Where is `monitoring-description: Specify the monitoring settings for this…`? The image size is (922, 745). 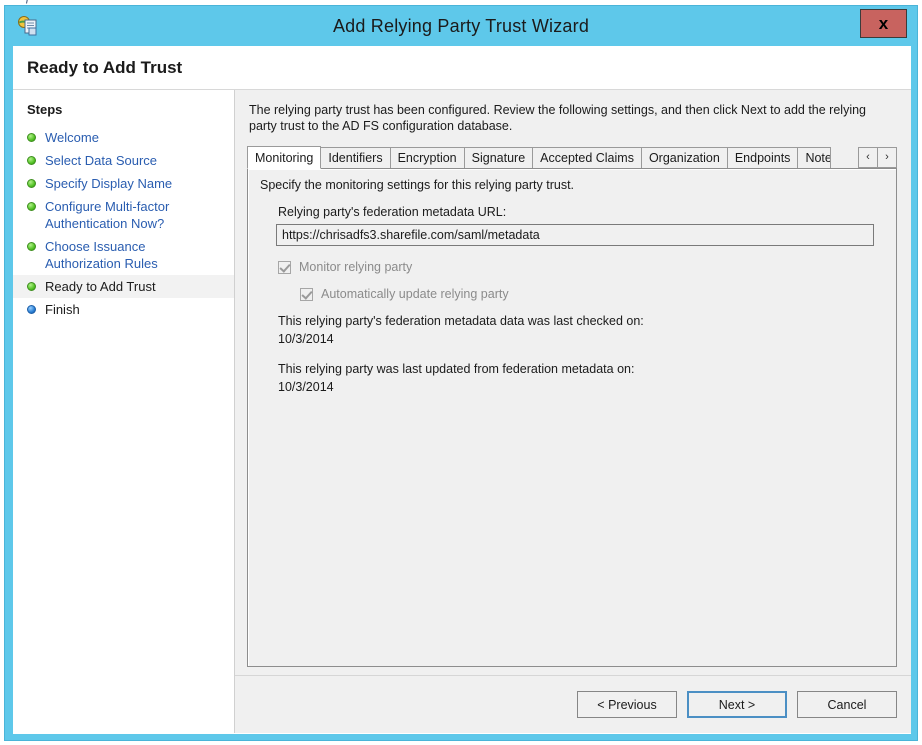 monitoring-description: Specify the monitoring settings for this… is located at coordinates (417, 185).